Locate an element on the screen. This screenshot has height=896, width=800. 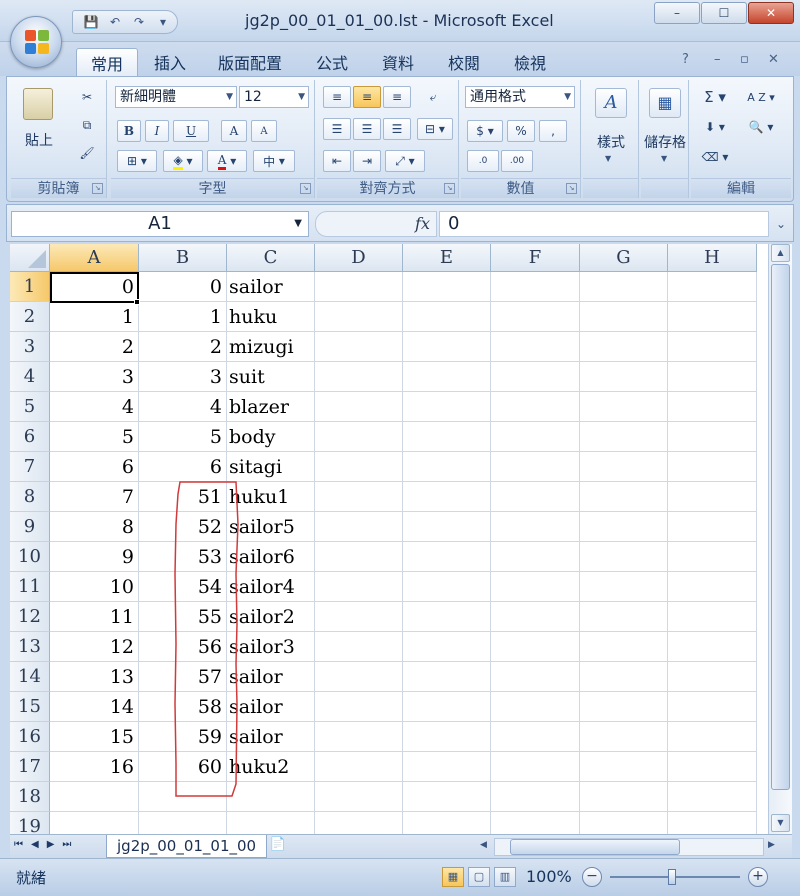
zoom-slider-thumb is located at coordinates (672, 877).